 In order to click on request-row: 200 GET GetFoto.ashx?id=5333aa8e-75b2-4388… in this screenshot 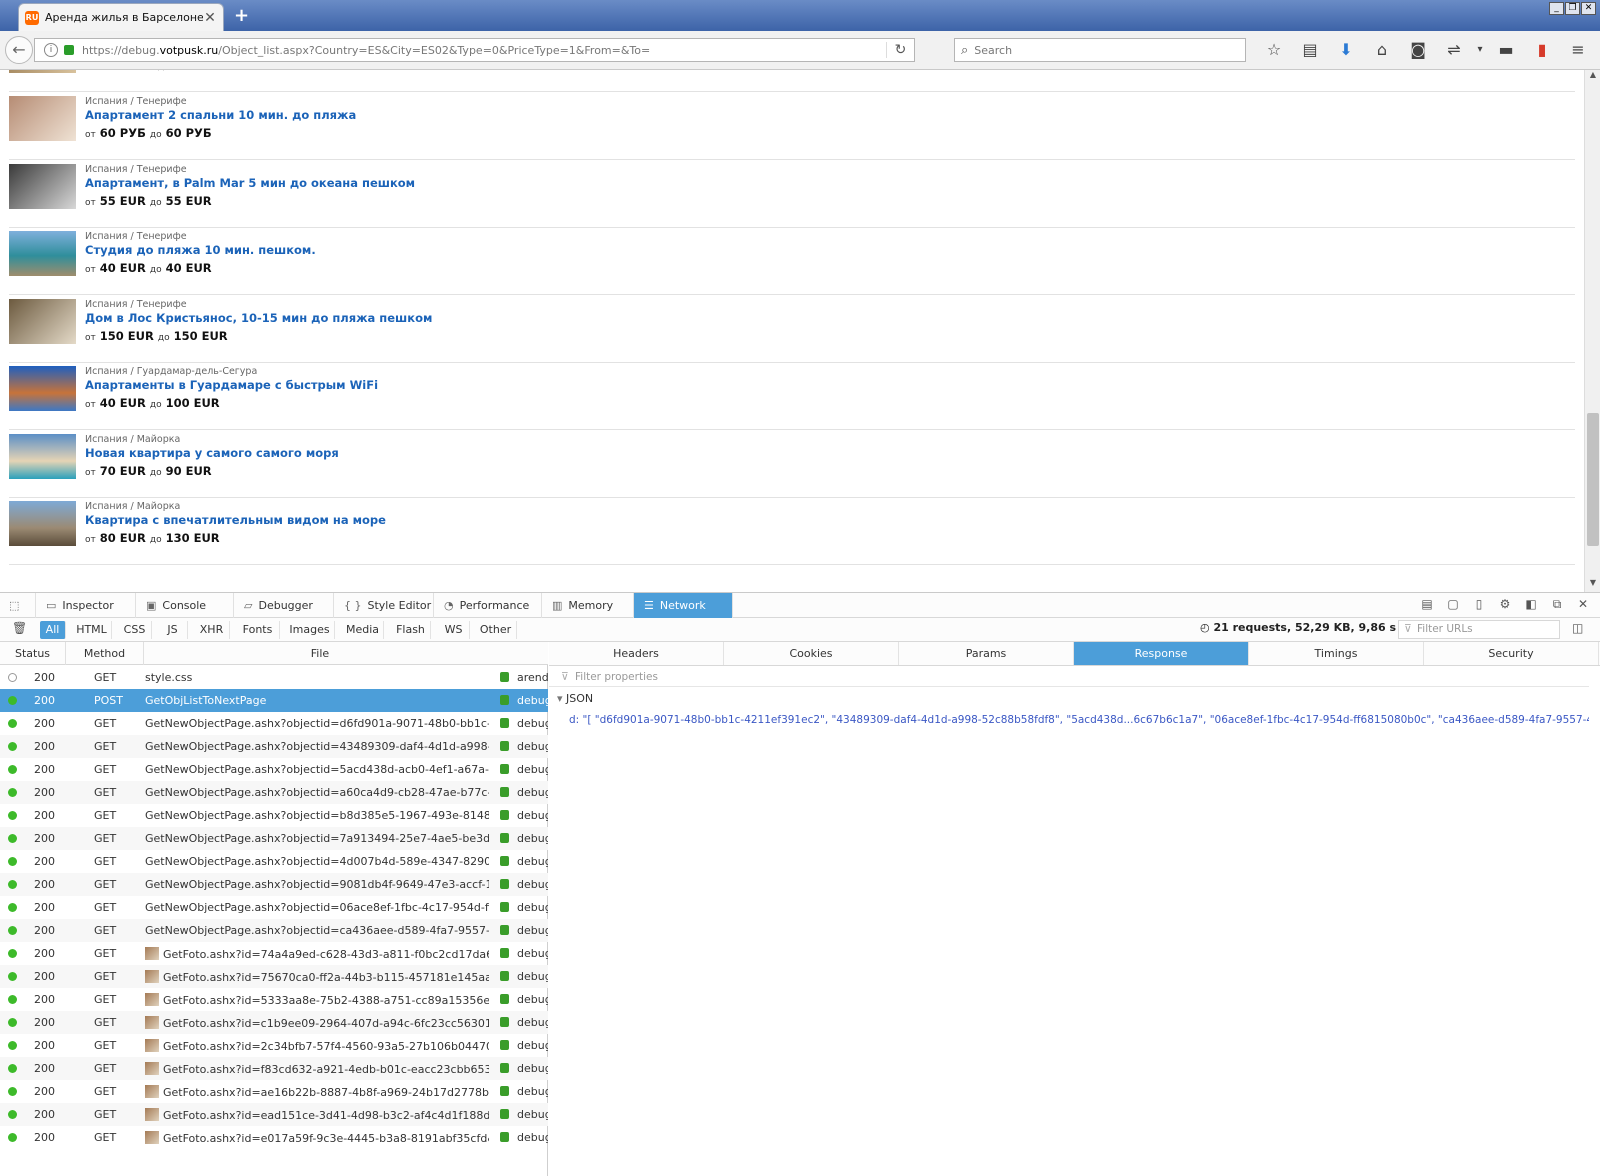, I will do `click(274, 999)`.